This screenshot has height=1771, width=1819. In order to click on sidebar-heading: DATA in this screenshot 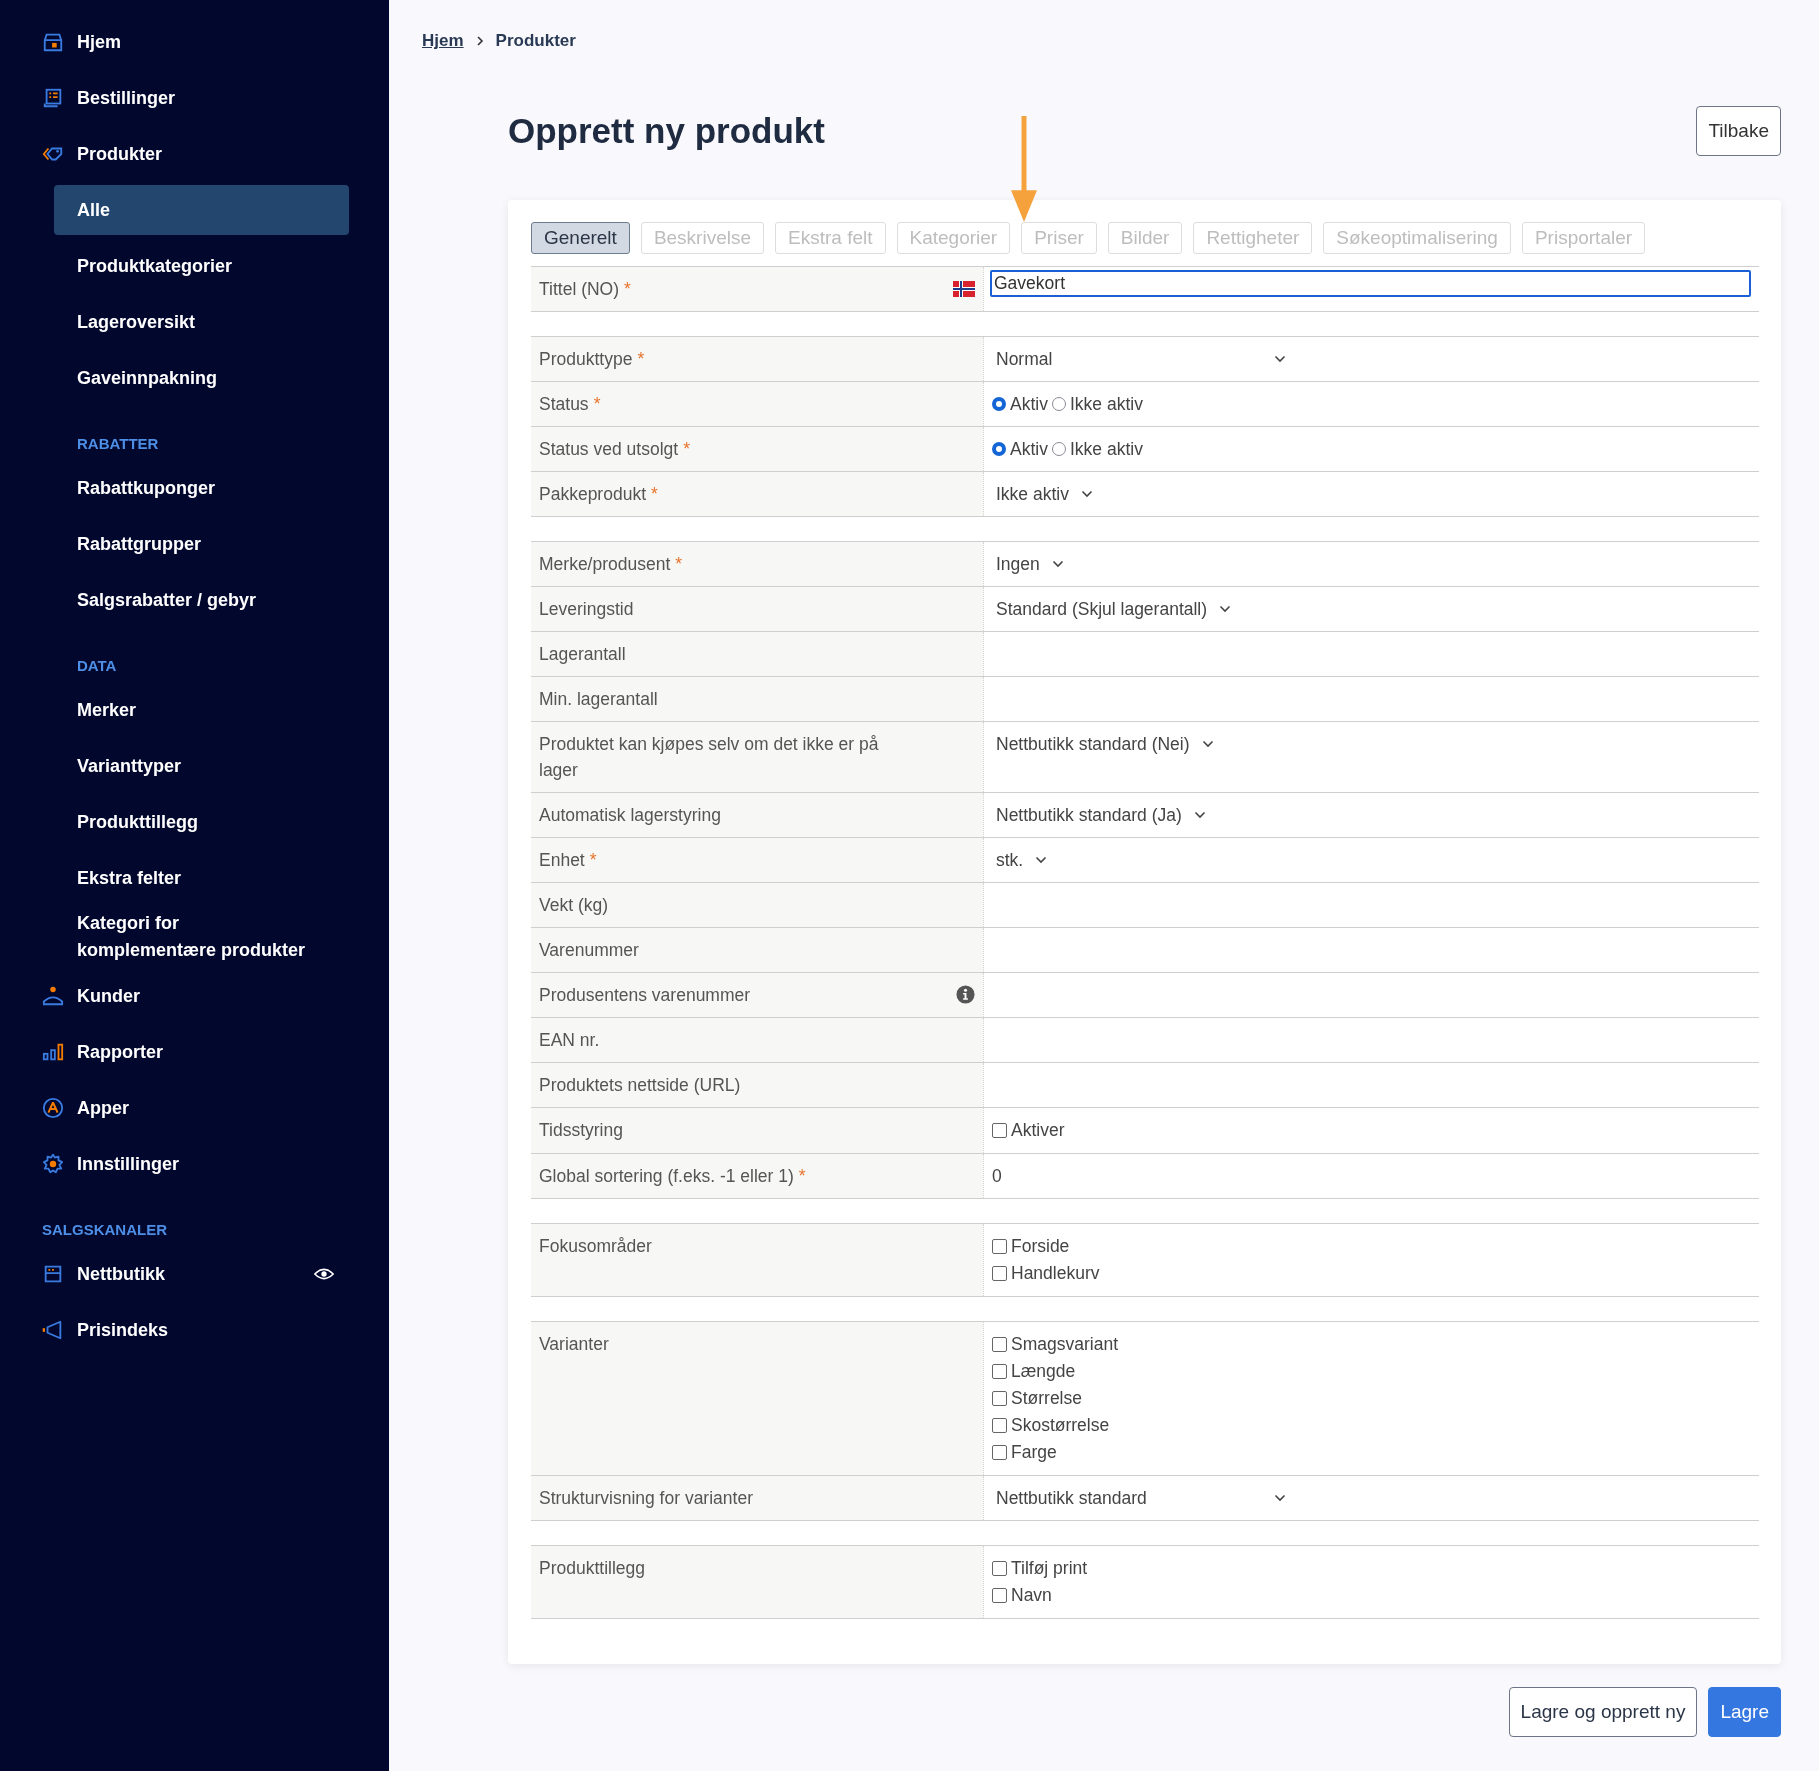, I will do `click(97, 666)`.